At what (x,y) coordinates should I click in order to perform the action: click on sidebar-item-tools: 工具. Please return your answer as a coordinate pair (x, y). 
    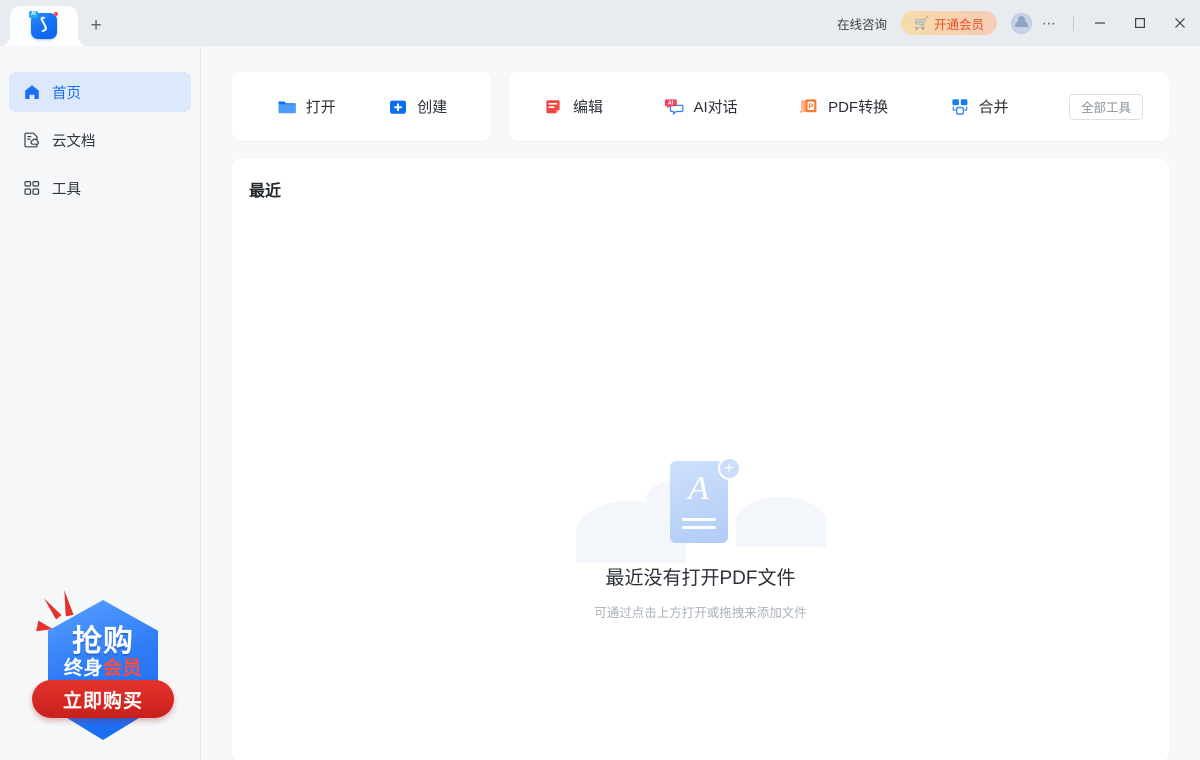
    Looking at the image, I should click on (100, 188).